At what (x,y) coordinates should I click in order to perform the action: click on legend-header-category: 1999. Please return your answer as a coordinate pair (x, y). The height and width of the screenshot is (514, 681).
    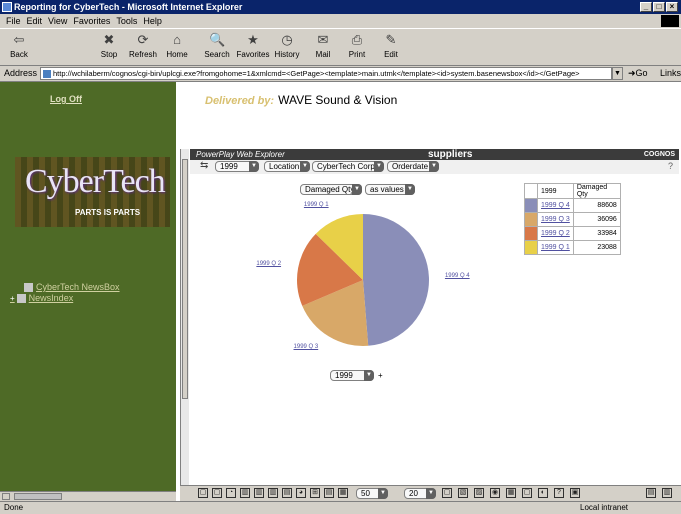
    Looking at the image, I should click on (555, 191).